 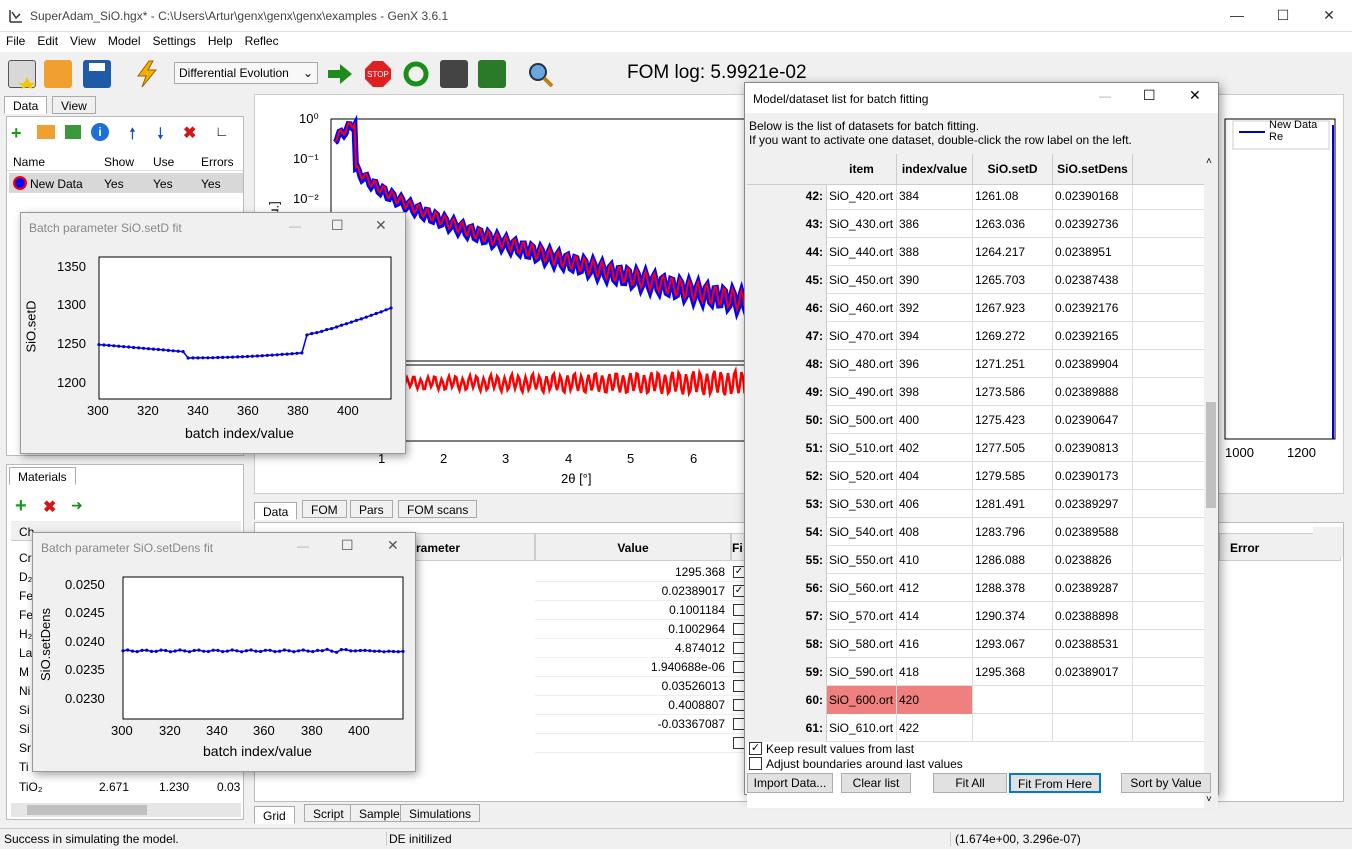 I want to click on parameter-row, so click(x=645, y=743).